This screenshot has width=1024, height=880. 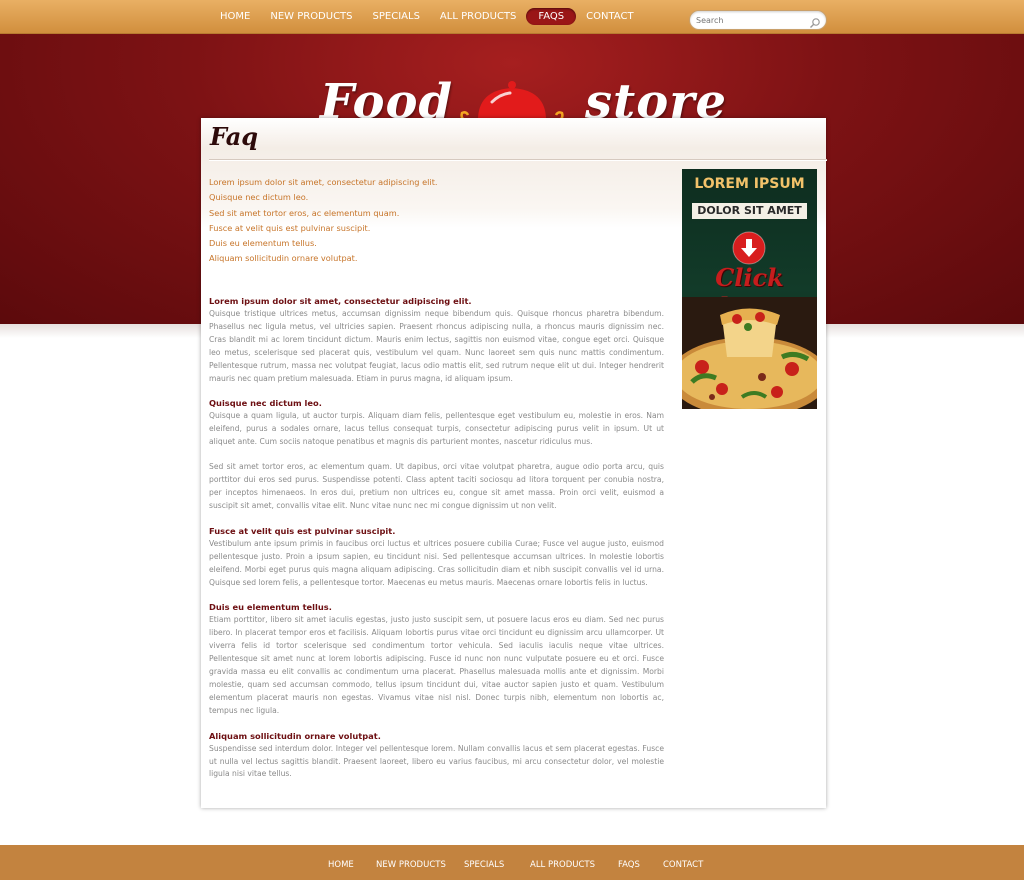 I want to click on page-title: Faq, so click(x=234, y=136).